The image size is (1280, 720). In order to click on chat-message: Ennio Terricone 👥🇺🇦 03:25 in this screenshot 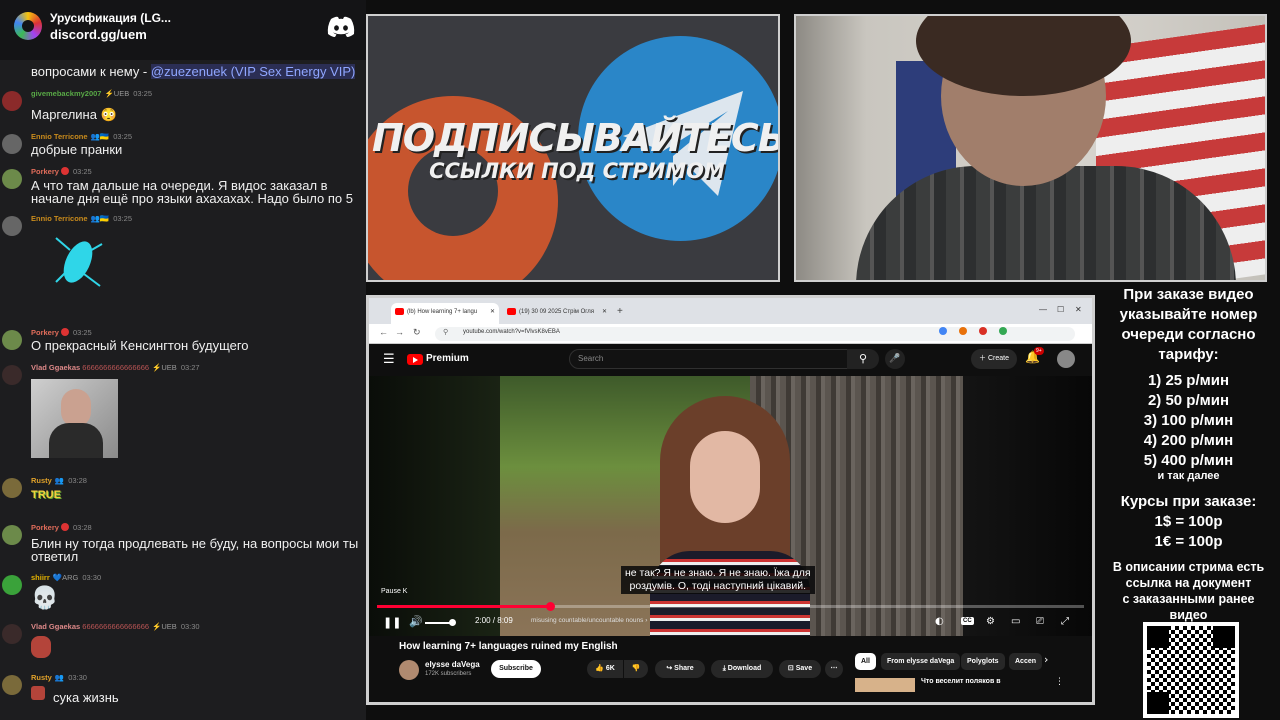, I will do `click(183, 254)`.